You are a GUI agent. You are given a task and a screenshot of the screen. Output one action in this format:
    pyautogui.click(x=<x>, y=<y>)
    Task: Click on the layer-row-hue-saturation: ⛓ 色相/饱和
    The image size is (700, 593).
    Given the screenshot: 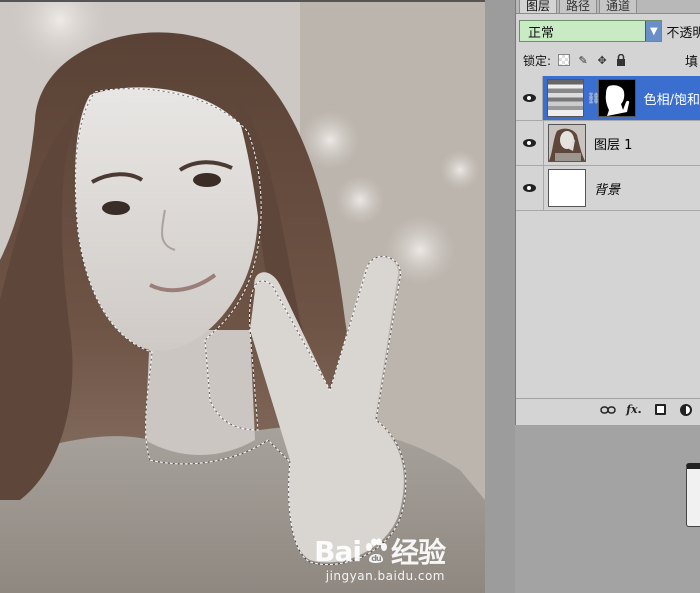 What is the action you would take?
    pyautogui.click(x=608, y=98)
    